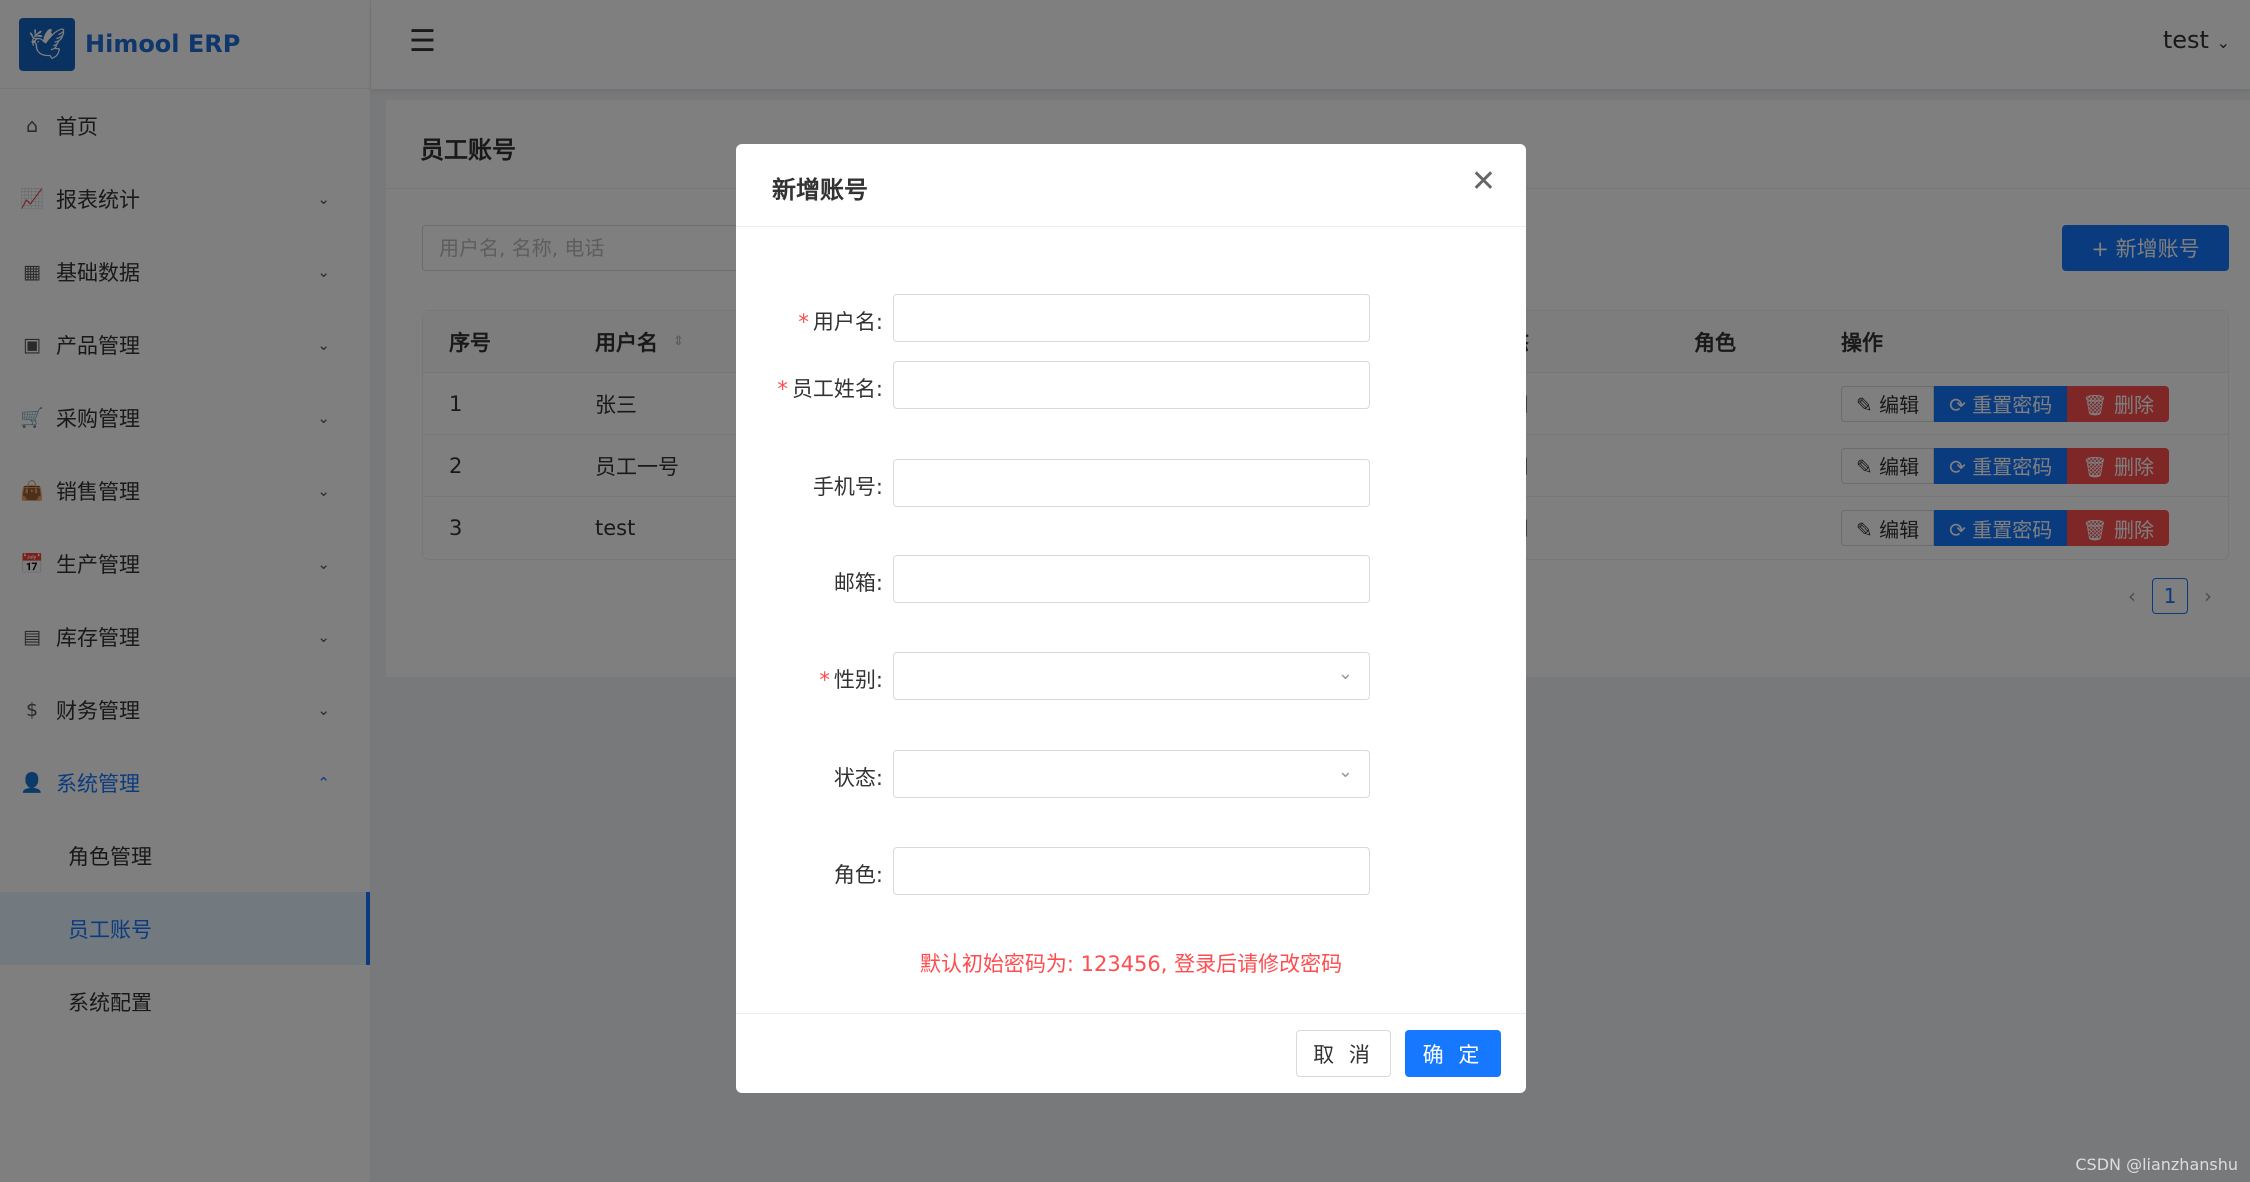  I want to click on form-row: 手机号:, so click(1131, 483).